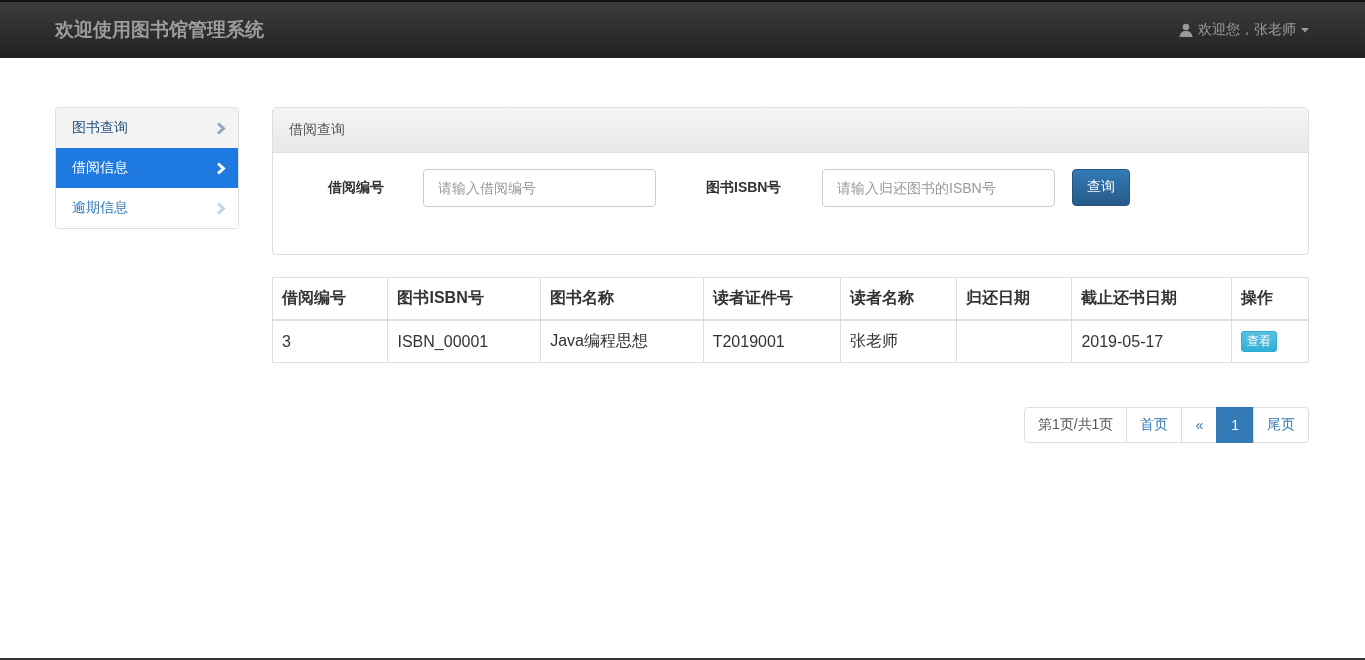 Image resolution: width=1365 pixels, height=660 pixels. What do you see at coordinates (147, 128) in the screenshot?
I see `sidebar-item: 图书查询` at bounding box center [147, 128].